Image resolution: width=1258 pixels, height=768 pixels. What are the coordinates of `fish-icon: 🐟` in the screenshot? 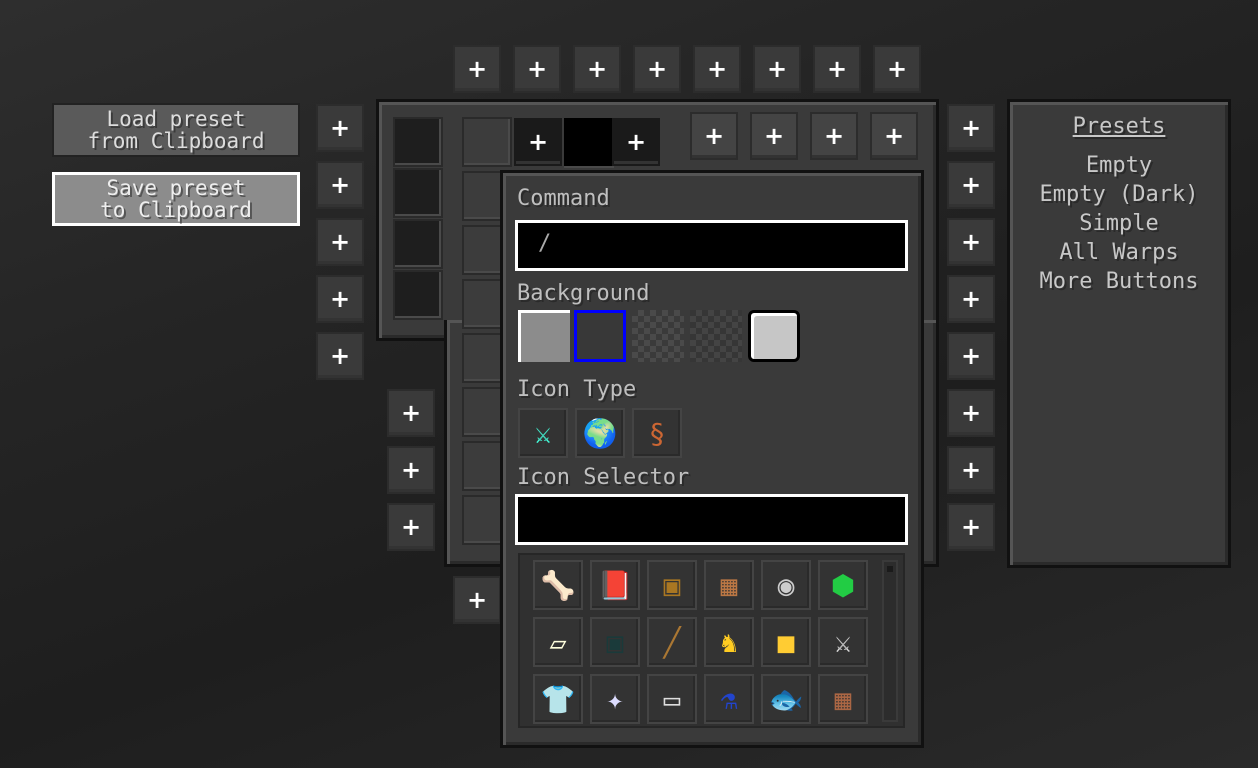 It's located at (786, 699).